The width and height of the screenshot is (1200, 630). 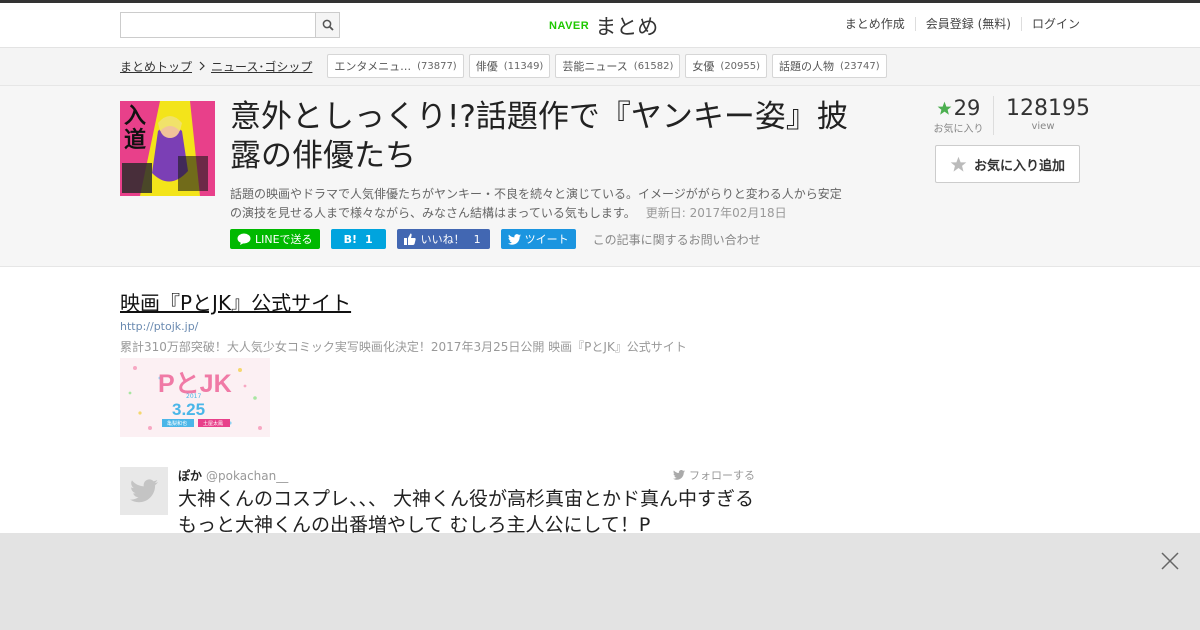 I want to click on search-box, so click(x=230, y=25).